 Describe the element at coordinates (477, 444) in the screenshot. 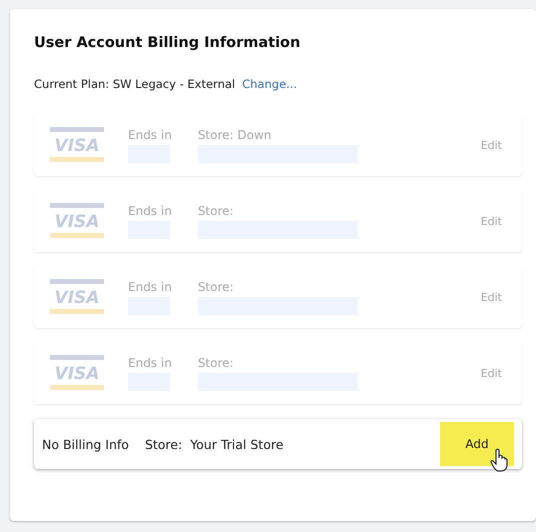

I see `add-button: Add` at that location.